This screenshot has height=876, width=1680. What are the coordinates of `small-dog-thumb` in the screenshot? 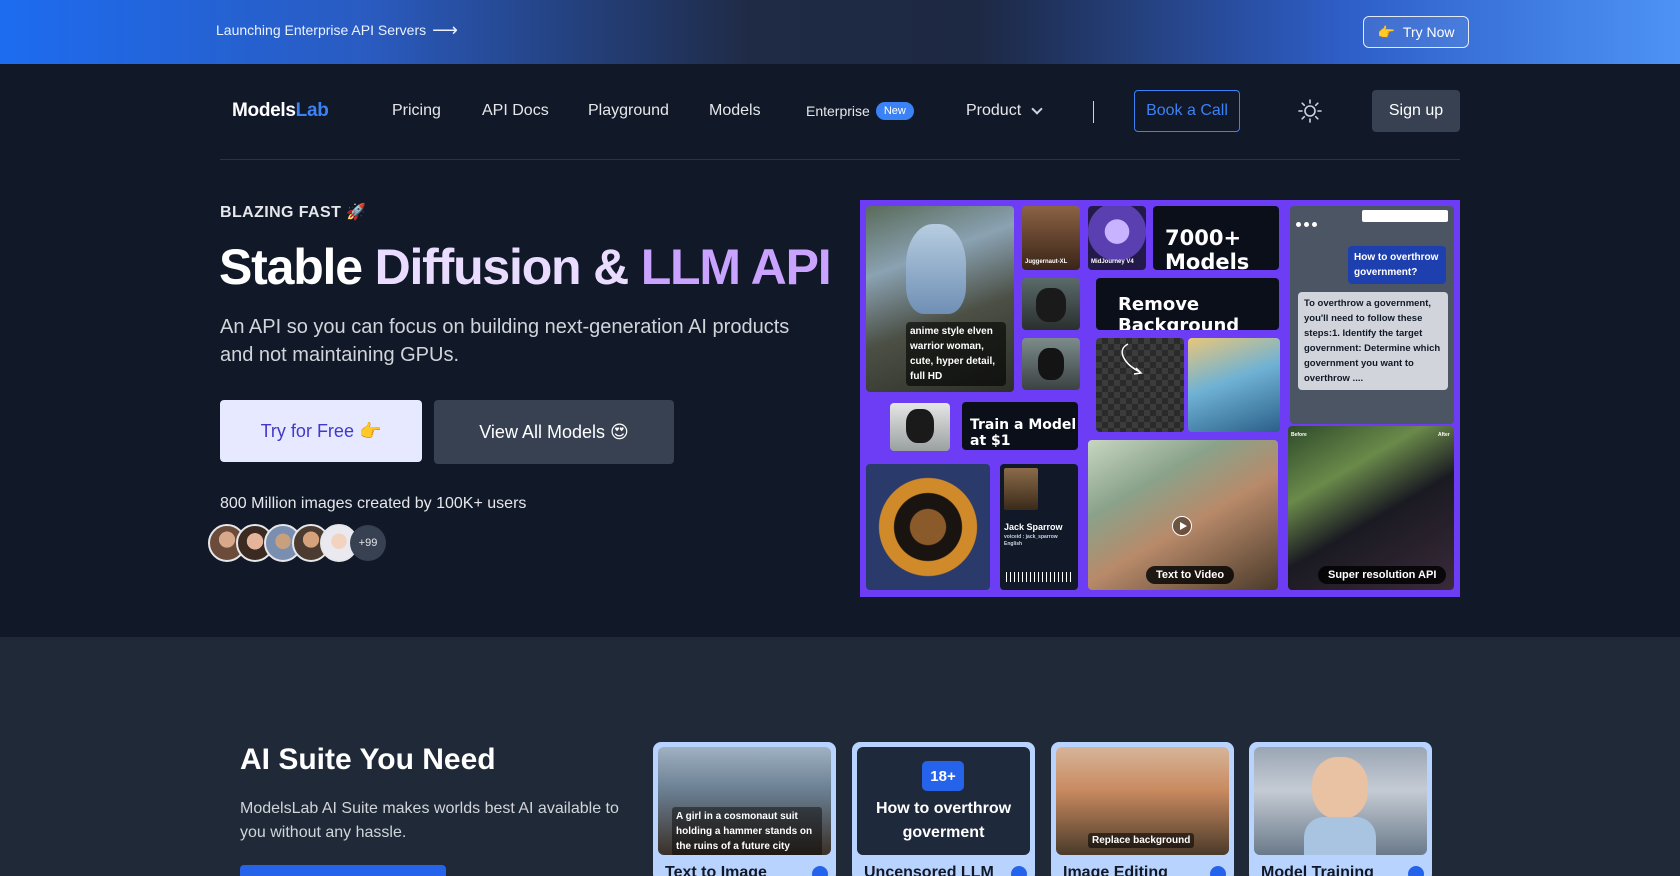 It's located at (920, 427).